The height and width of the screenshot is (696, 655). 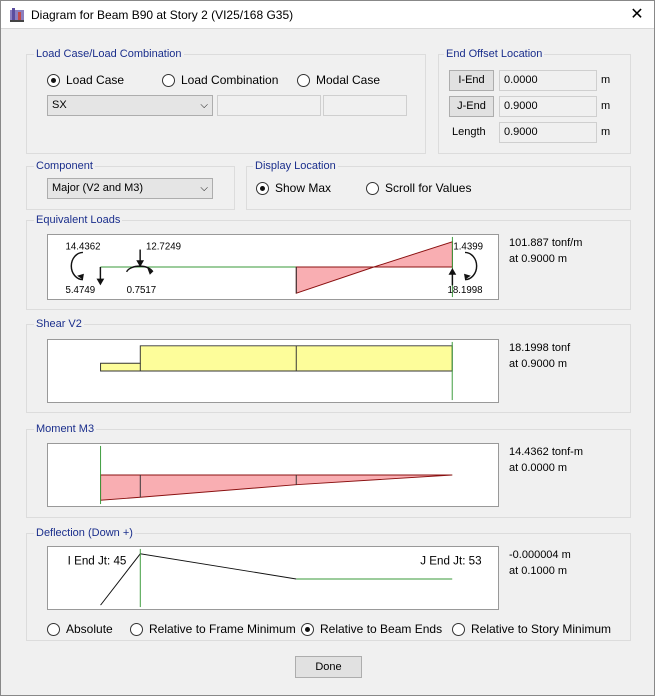 I want to click on app-icon, so click(x=17, y=15).